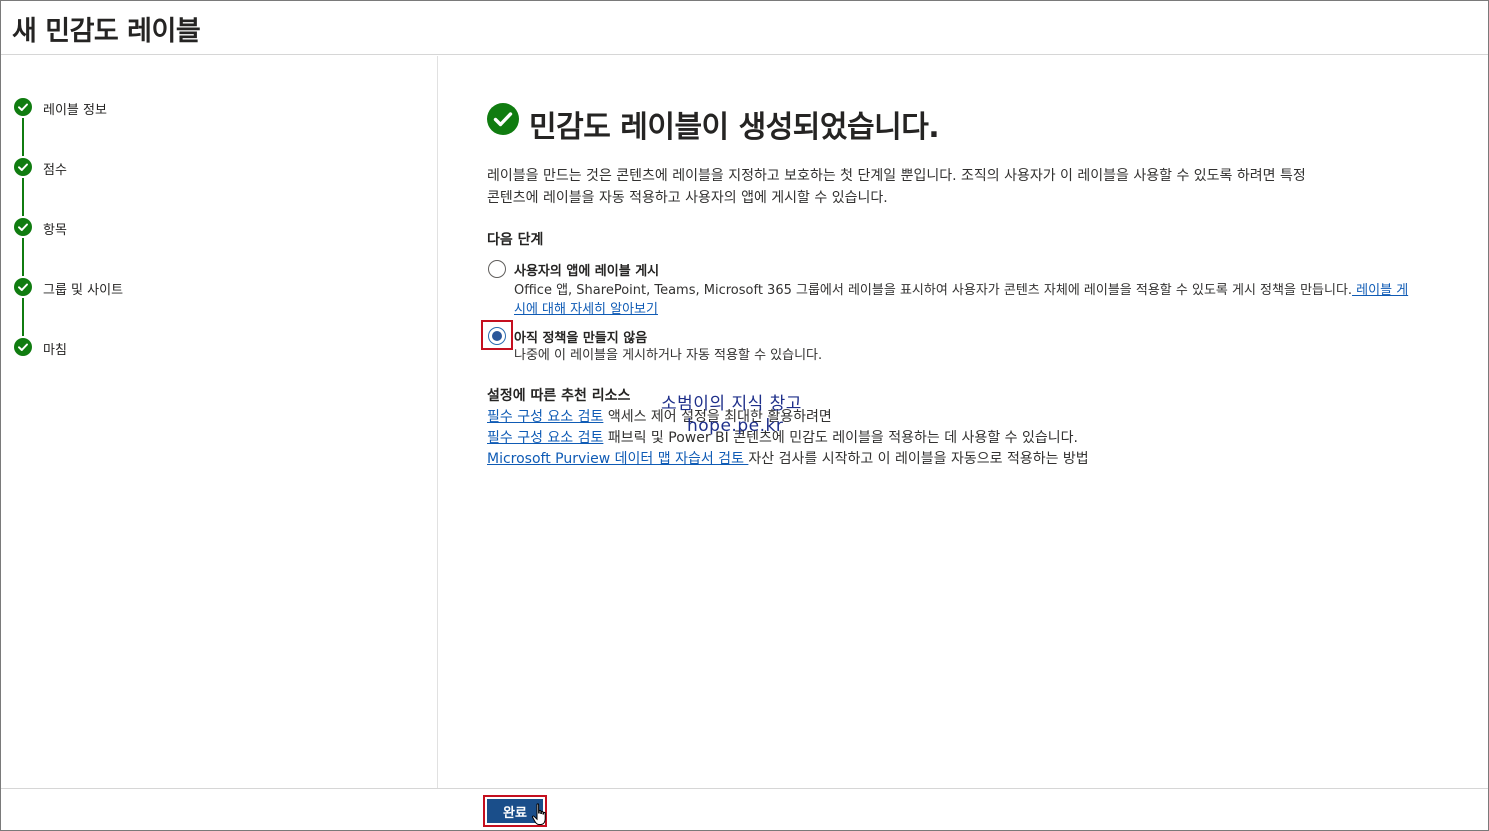  What do you see at coordinates (731, 404) in the screenshot?
I see `watermark-line: 소범이의 지식 창고` at bounding box center [731, 404].